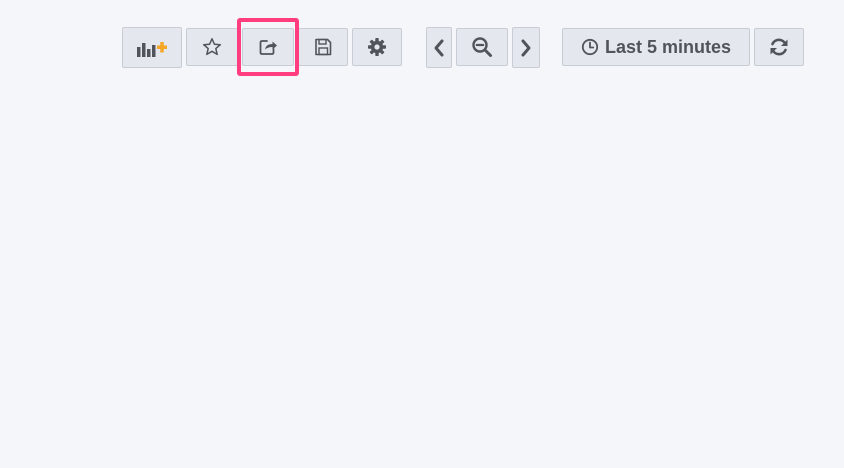  I want to click on refresh-button, so click(779, 47).